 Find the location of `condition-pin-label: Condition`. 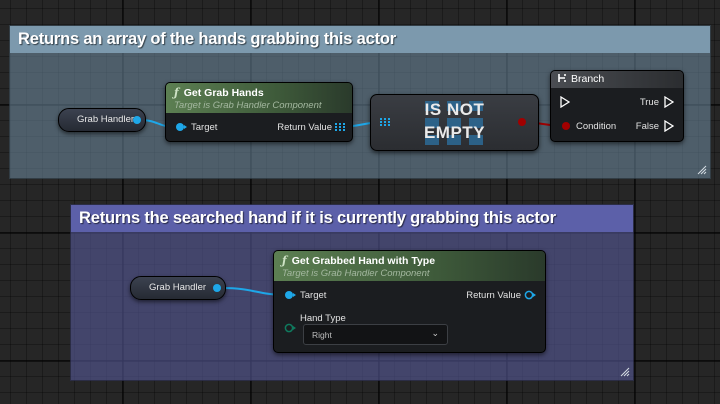

condition-pin-label: Condition is located at coordinates (596, 126).